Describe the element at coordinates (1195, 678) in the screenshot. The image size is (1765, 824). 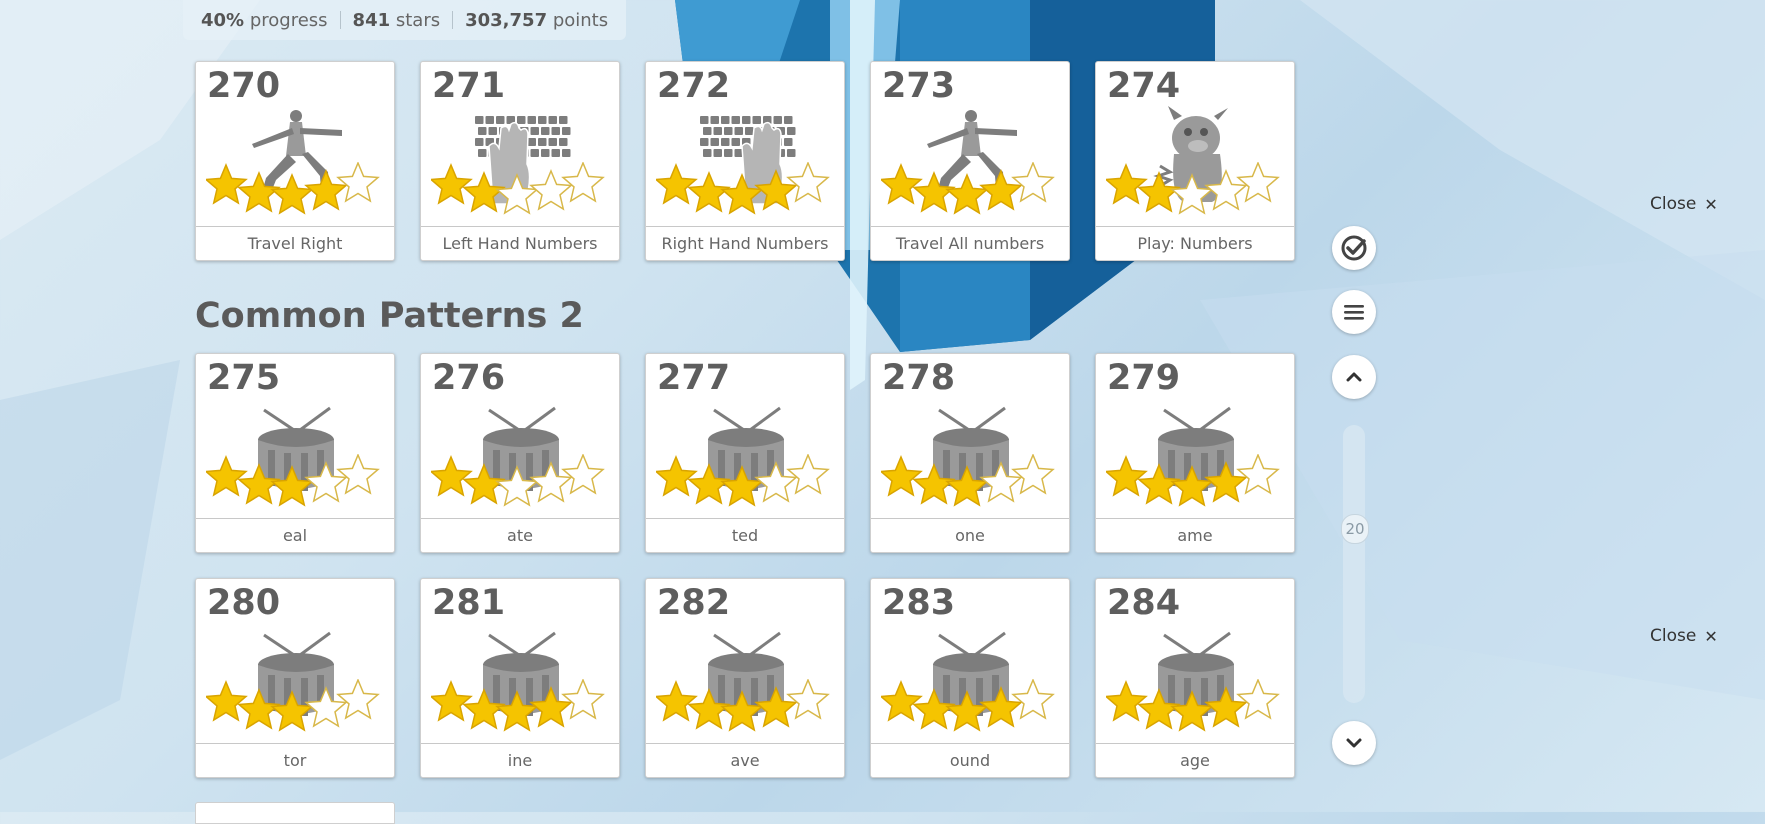
I see `lesson-card-284: 284 age` at that location.